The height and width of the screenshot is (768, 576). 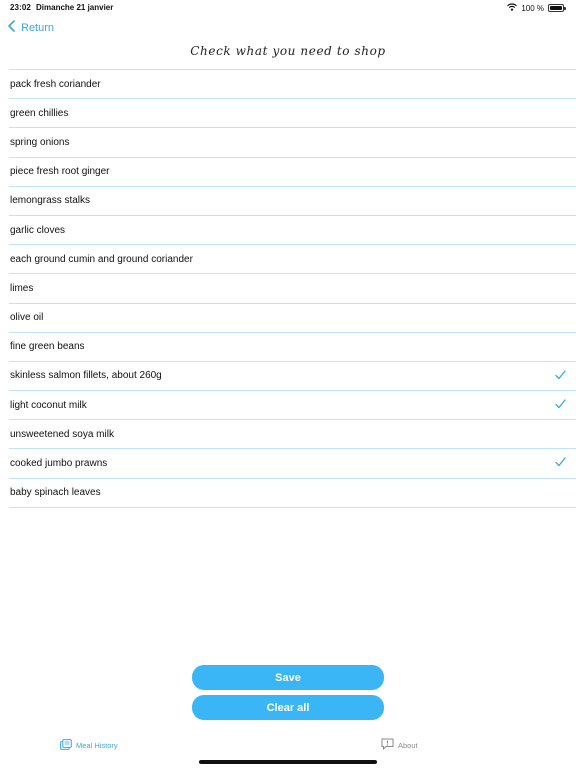 I want to click on home-indicator, so click(x=288, y=762).